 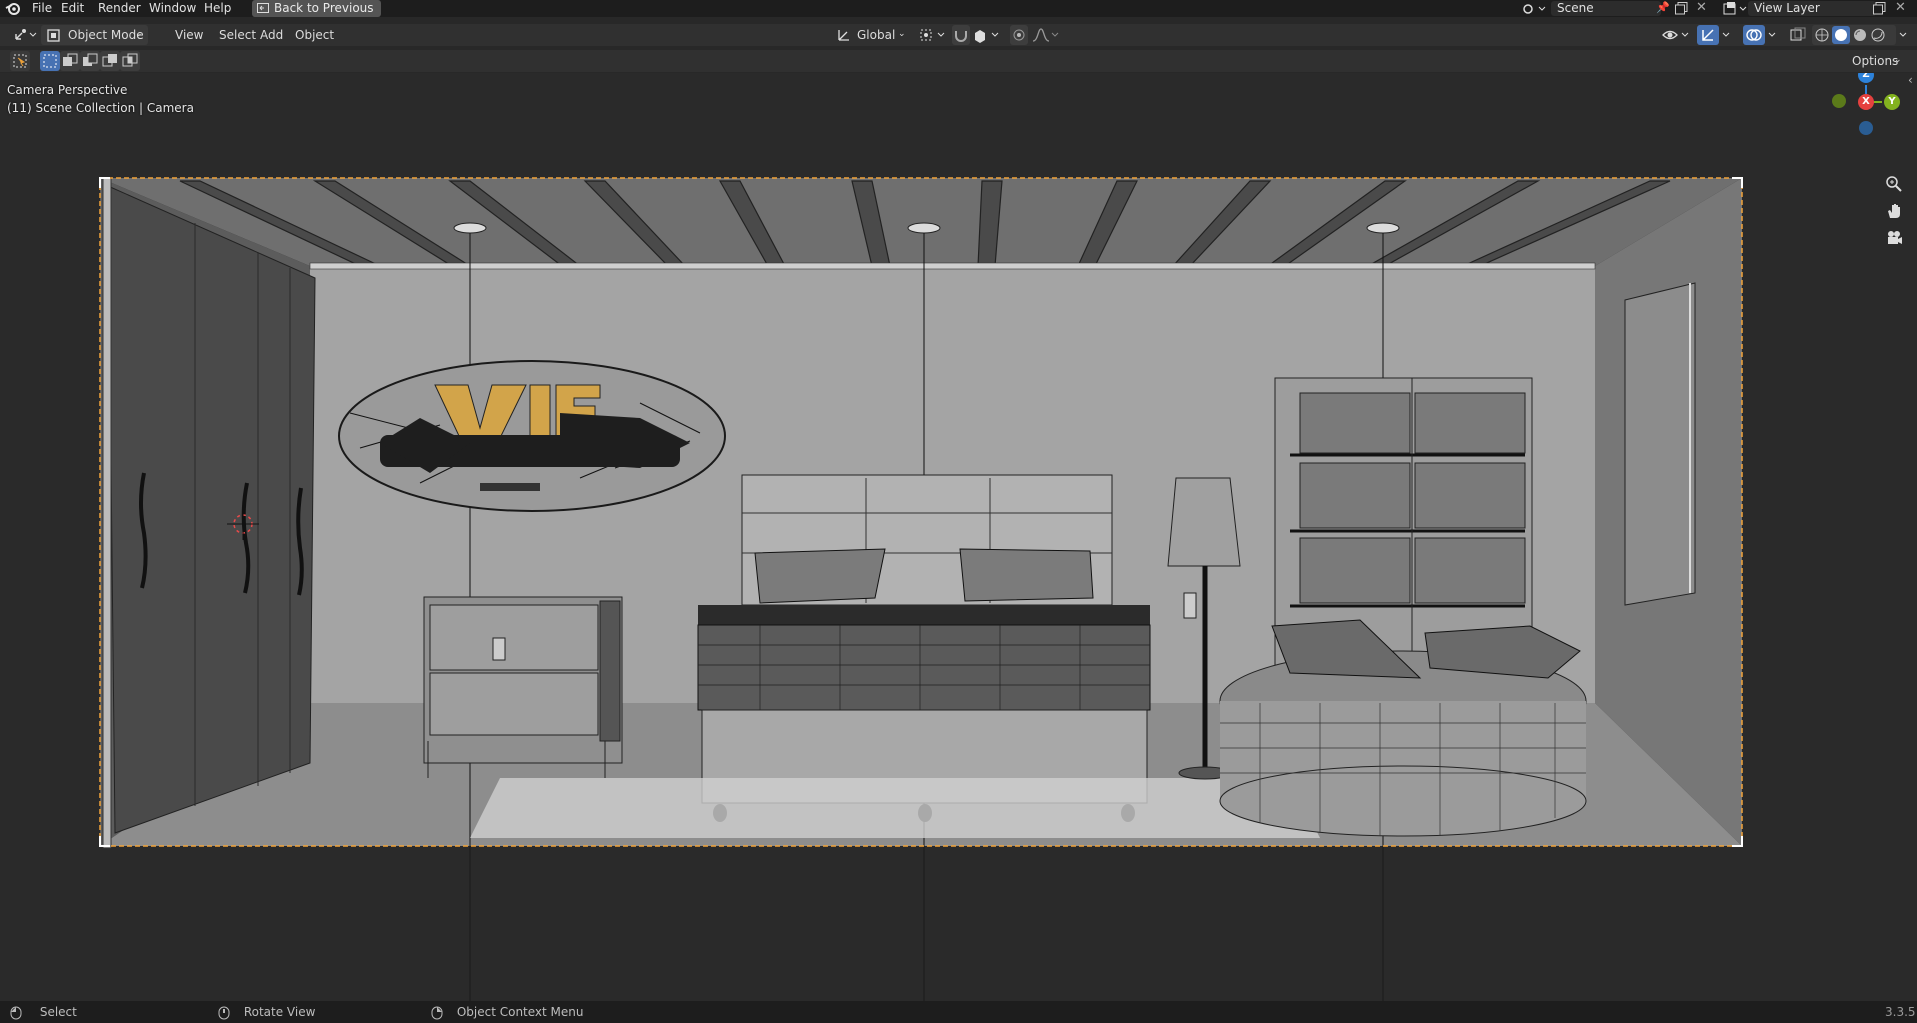 I want to click on active-tool-button, so click(x=20, y=61).